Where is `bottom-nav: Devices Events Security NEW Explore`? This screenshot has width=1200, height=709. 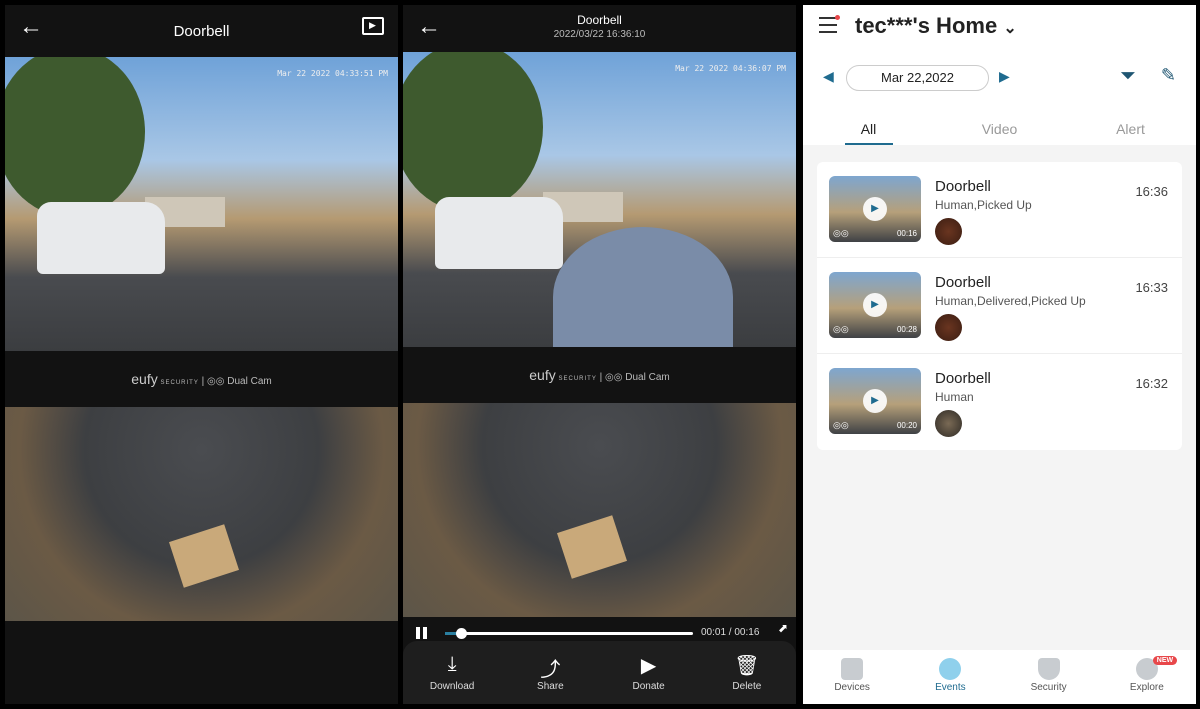
bottom-nav: Devices Events Security NEW Explore is located at coordinates (999, 677).